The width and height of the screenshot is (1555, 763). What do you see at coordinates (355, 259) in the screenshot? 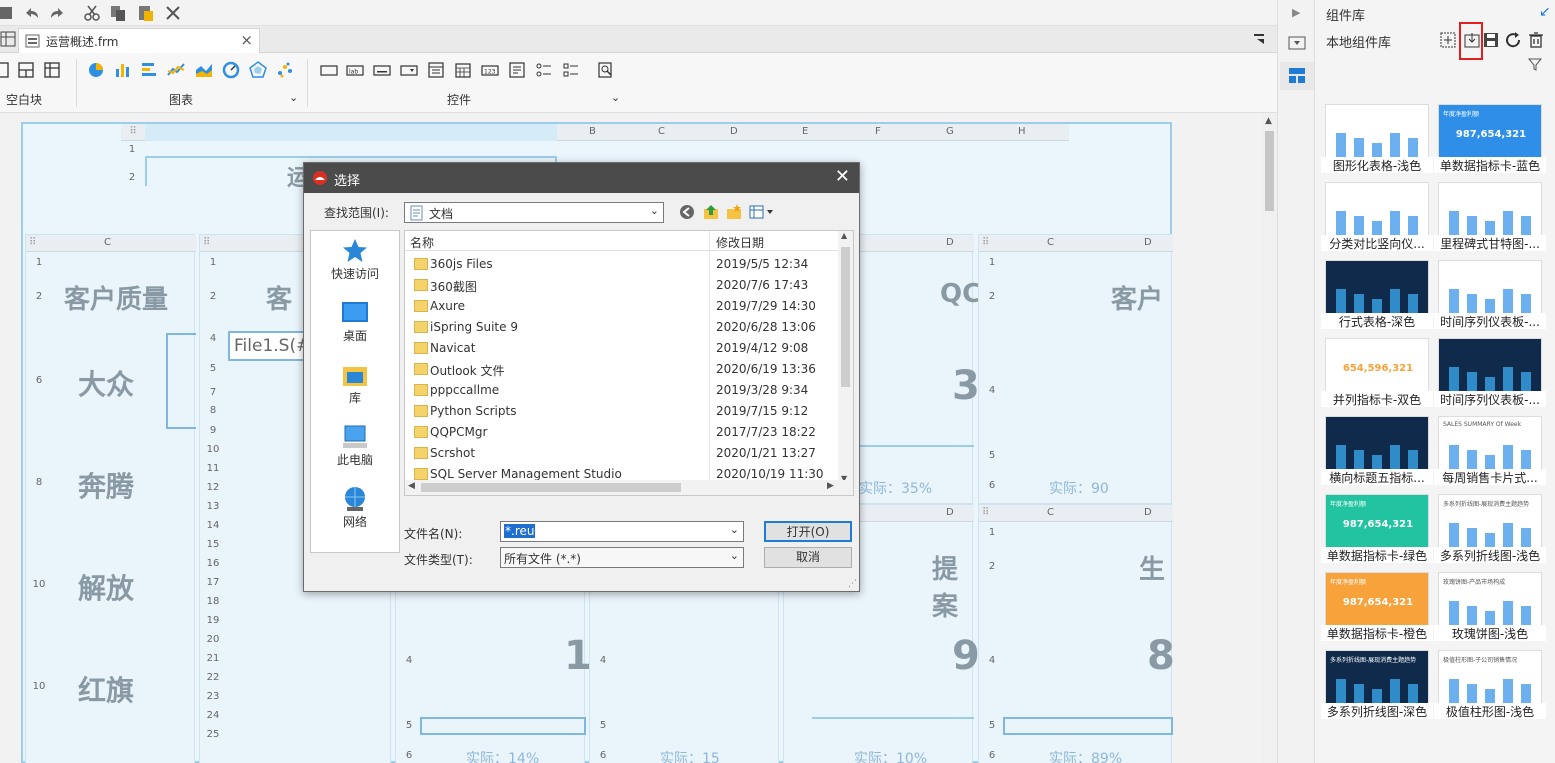
I see `quick-access: 快速访问` at bounding box center [355, 259].